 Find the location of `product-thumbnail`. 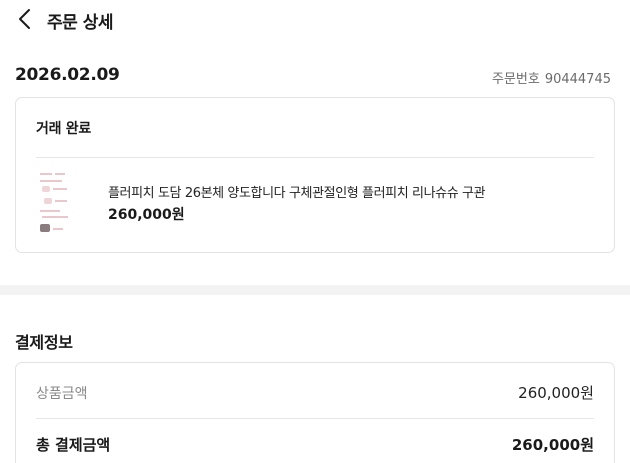

product-thumbnail is located at coordinates (55, 202).